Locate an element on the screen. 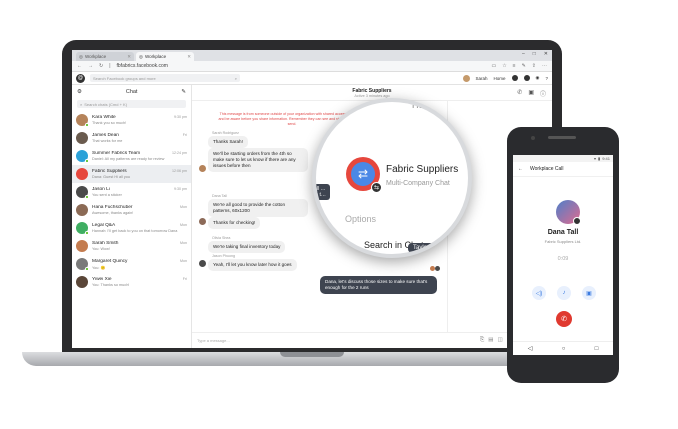 The image size is (678, 429). video-icon: ▣ is located at coordinates (531, 93).